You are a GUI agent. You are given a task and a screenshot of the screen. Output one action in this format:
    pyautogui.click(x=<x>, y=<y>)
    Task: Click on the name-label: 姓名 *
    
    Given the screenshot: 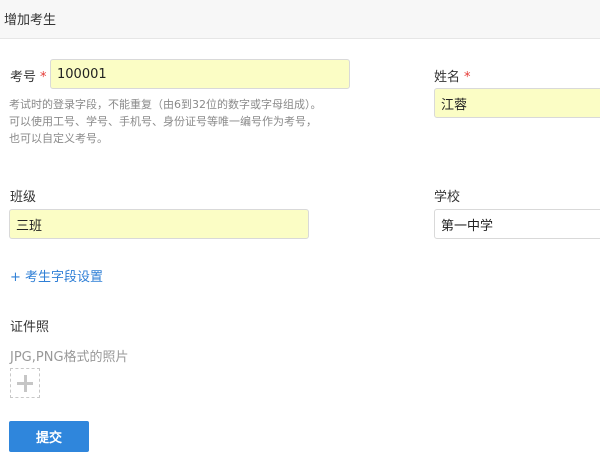 What is the action you would take?
    pyautogui.click(x=452, y=75)
    